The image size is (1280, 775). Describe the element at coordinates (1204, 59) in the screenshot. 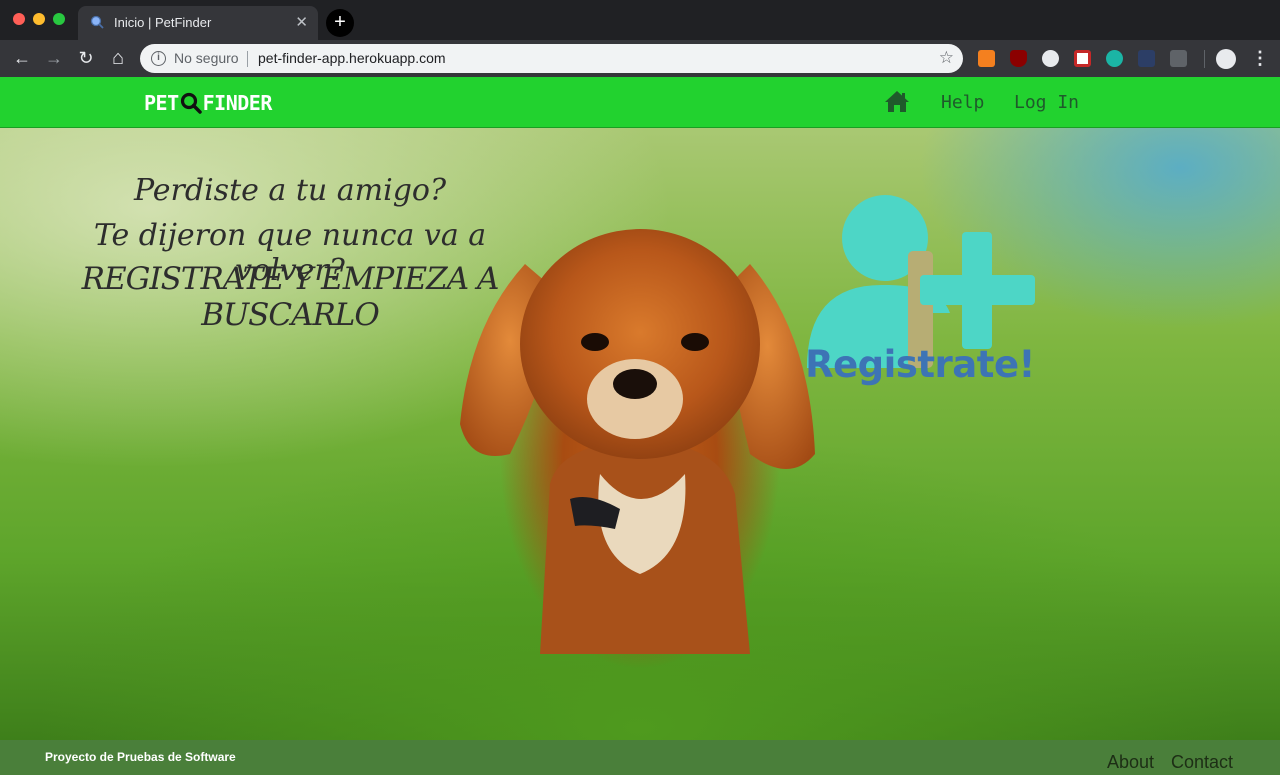

I see `toolbar-divider` at that location.